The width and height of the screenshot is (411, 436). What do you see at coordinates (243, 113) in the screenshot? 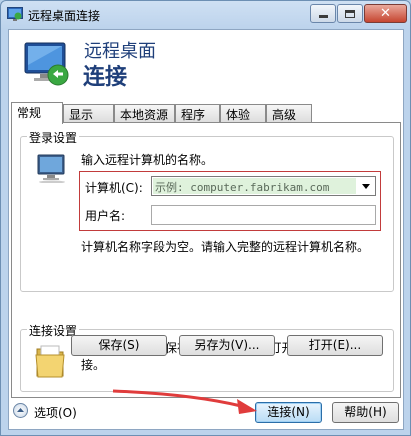
I see `tab-experience: 体验` at bounding box center [243, 113].